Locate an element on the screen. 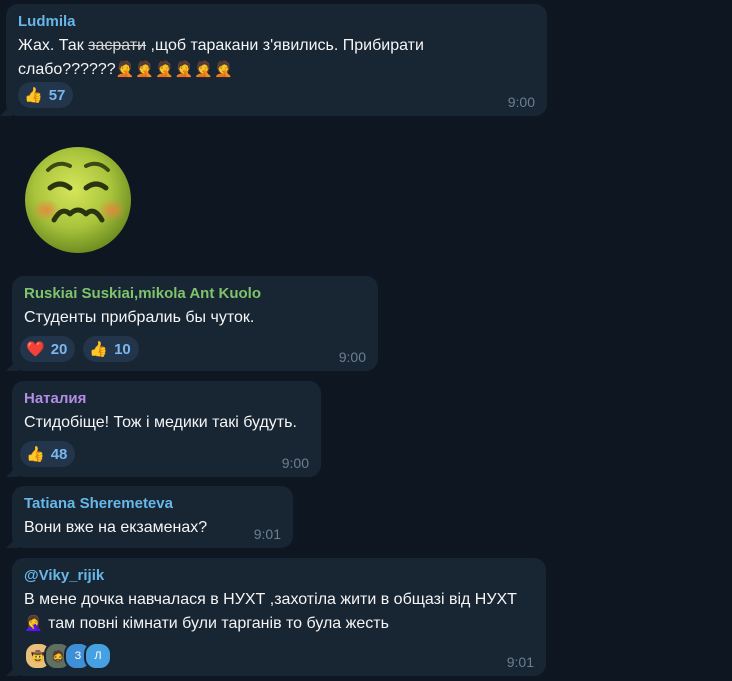 The height and width of the screenshot is (681, 732). reactions: 👍 57 is located at coordinates (46, 95).